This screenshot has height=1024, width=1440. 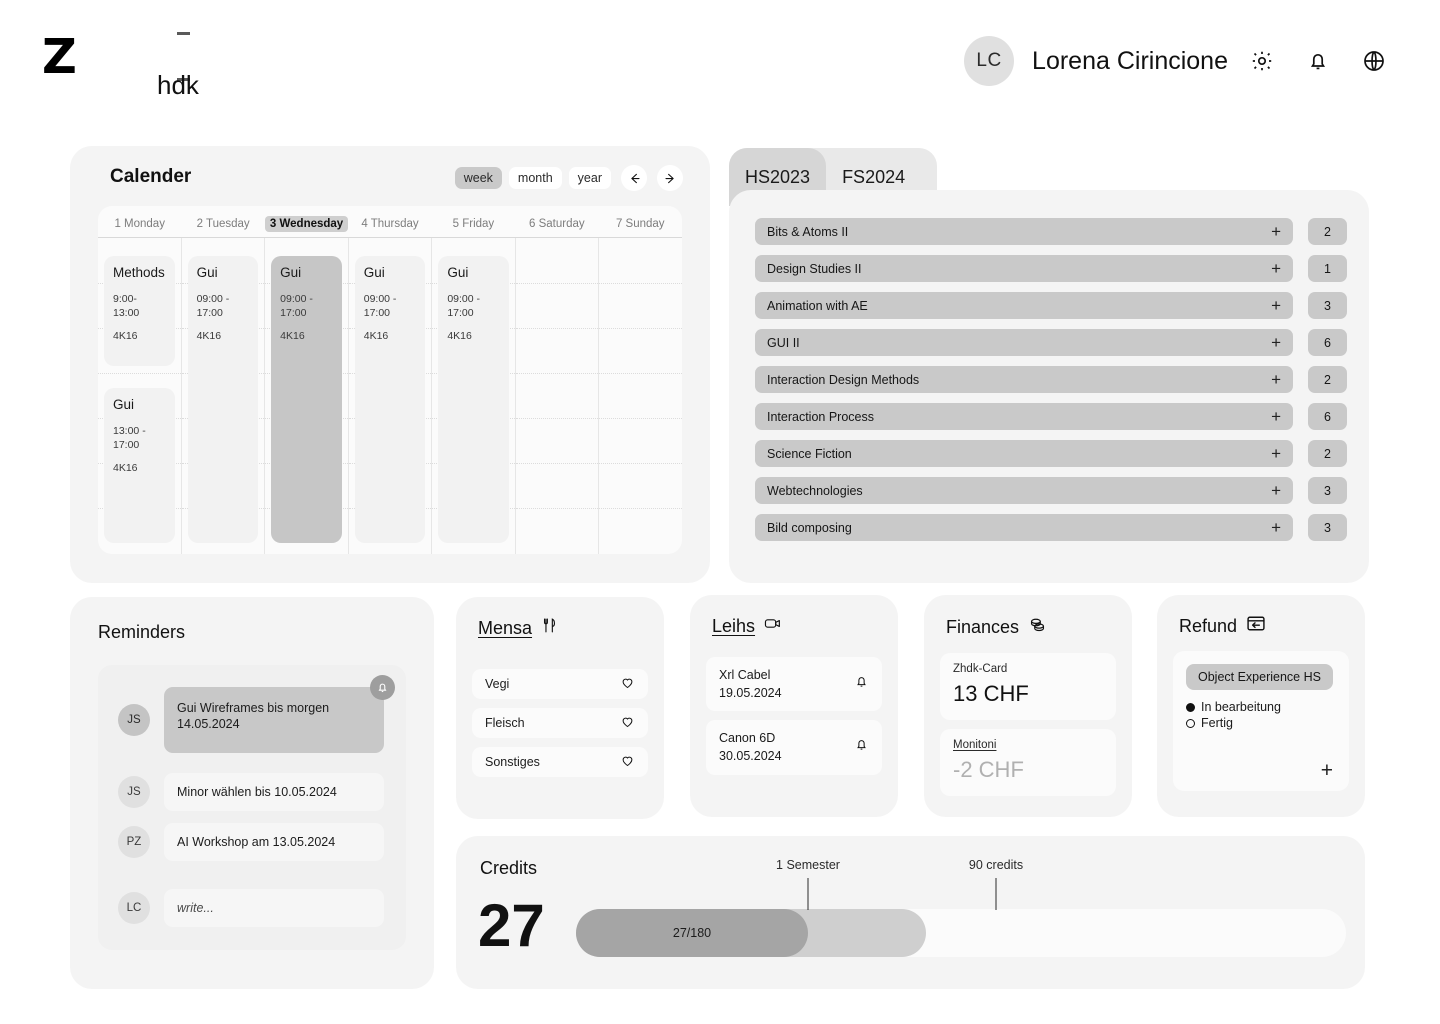 What do you see at coordinates (1024, 305) in the screenshot?
I see `course-pill: Animation with AE +` at bounding box center [1024, 305].